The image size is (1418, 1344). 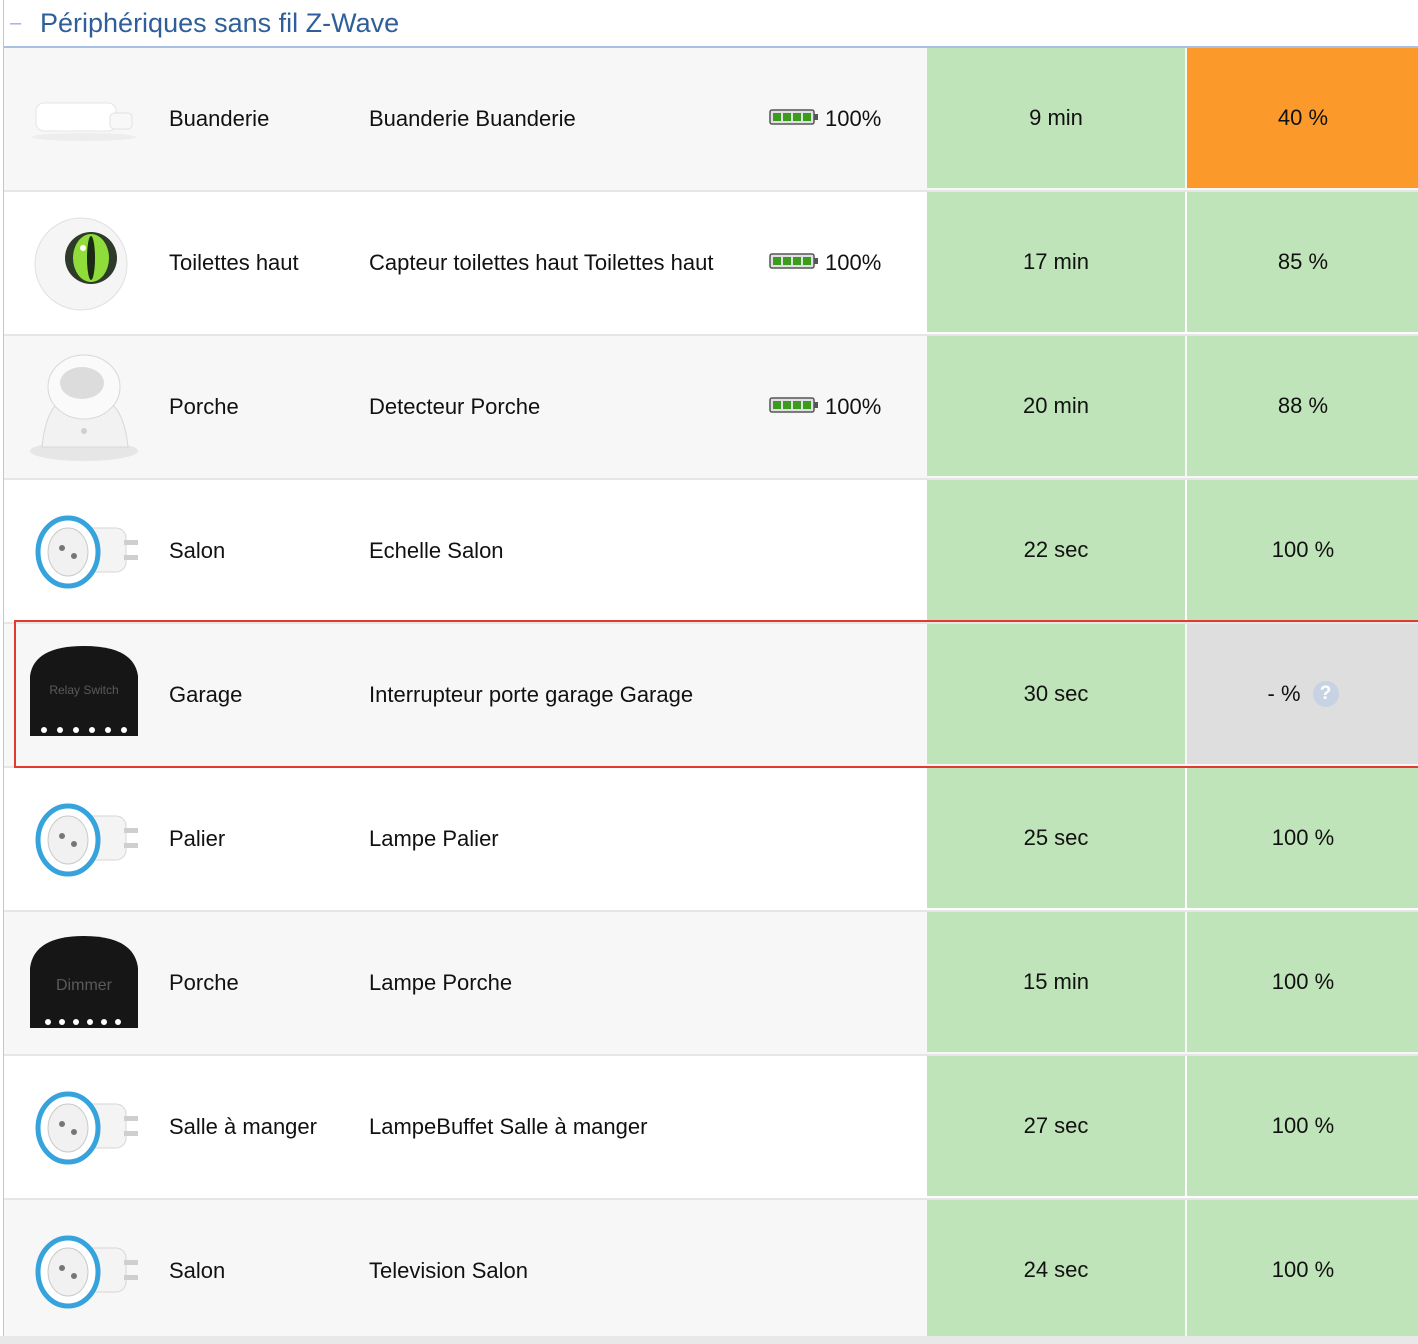 What do you see at coordinates (220, 22) in the screenshot?
I see `panel-title: Périphériques sans fil Z-Wave` at bounding box center [220, 22].